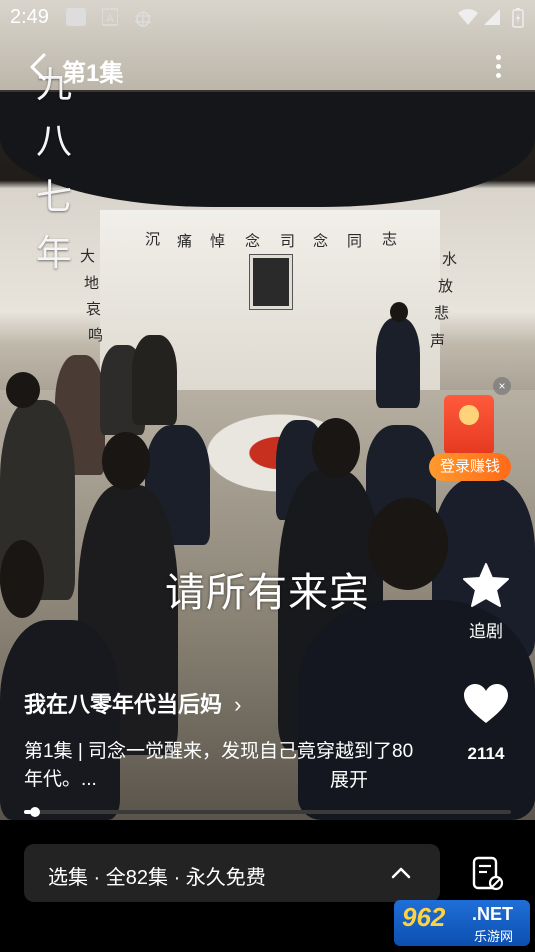 The width and height of the screenshot is (535, 952). Describe the element at coordinates (185, 241) in the screenshot. I see `banner-char: 痛` at that location.